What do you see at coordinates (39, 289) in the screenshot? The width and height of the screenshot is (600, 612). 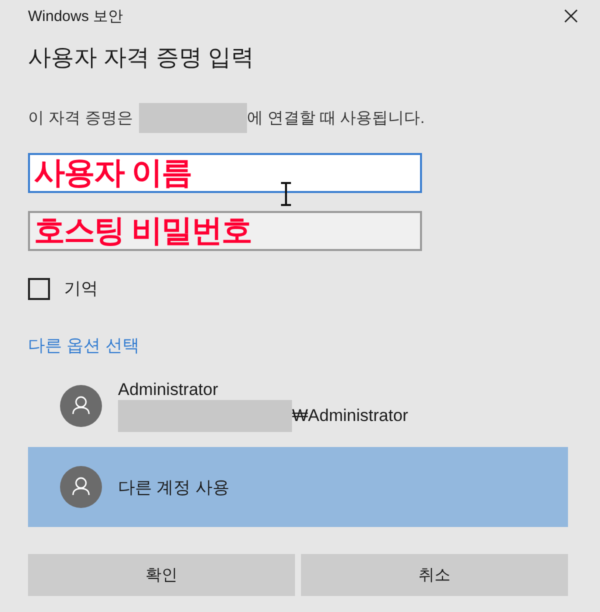 I see `remember-checkbox` at bounding box center [39, 289].